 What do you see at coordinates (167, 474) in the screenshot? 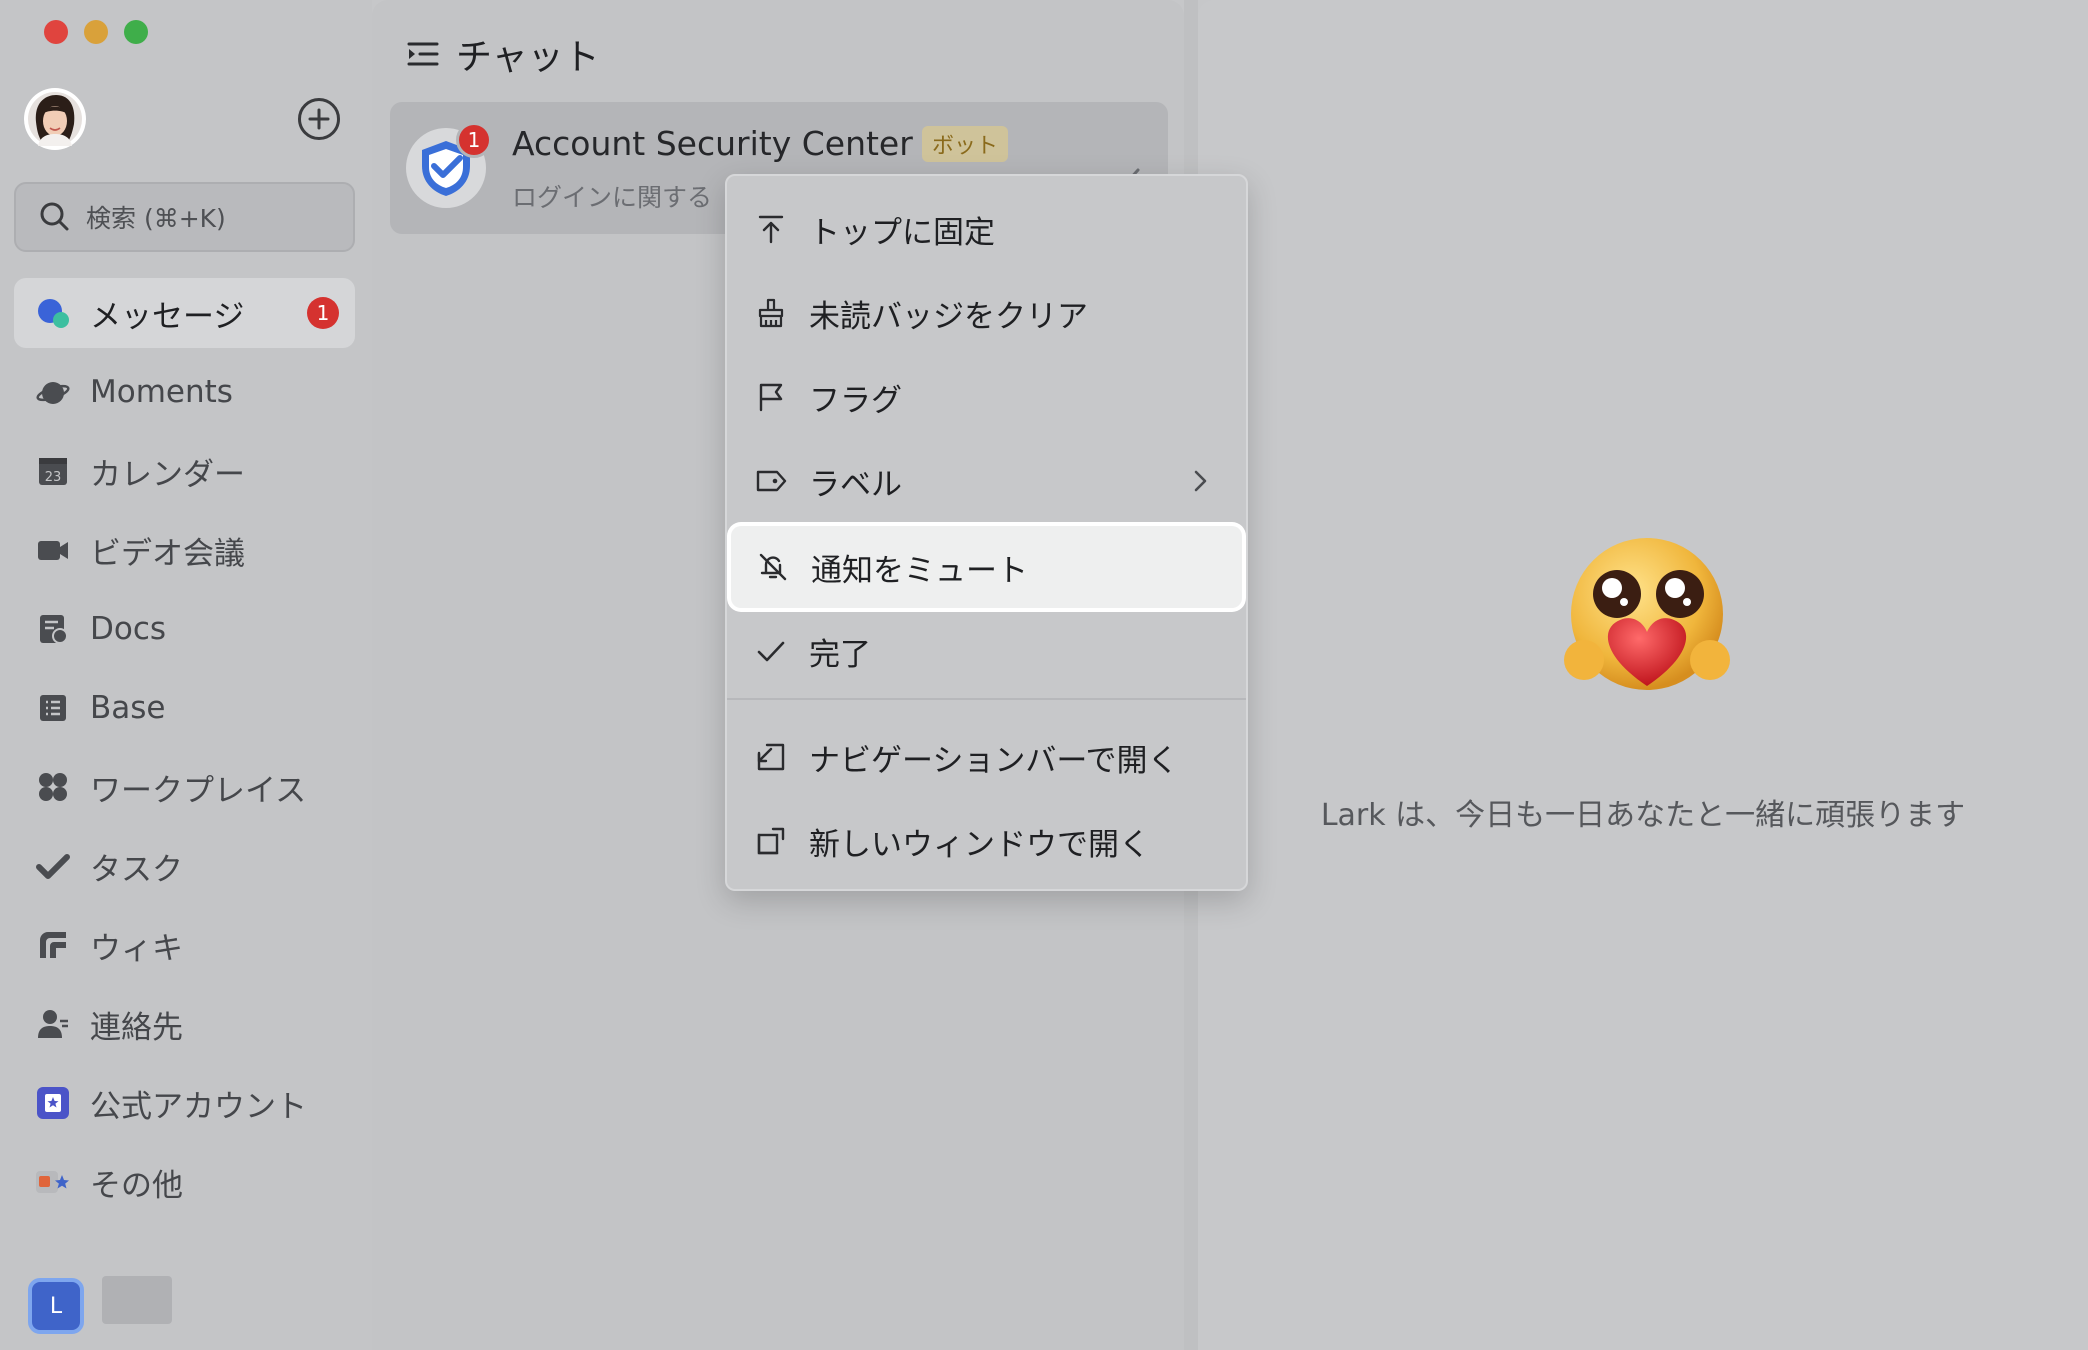
I see `sidebar-item-label: カレンダー` at bounding box center [167, 474].